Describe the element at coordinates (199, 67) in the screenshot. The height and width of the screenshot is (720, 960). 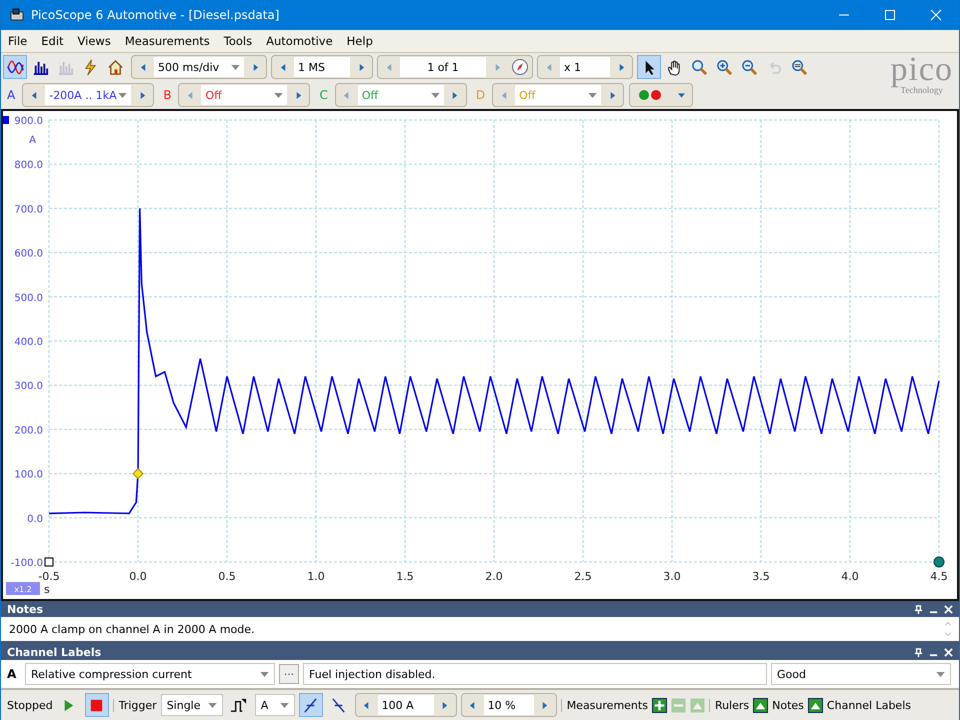
I see `timebase-dropdown: 500 ms/div` at that location.